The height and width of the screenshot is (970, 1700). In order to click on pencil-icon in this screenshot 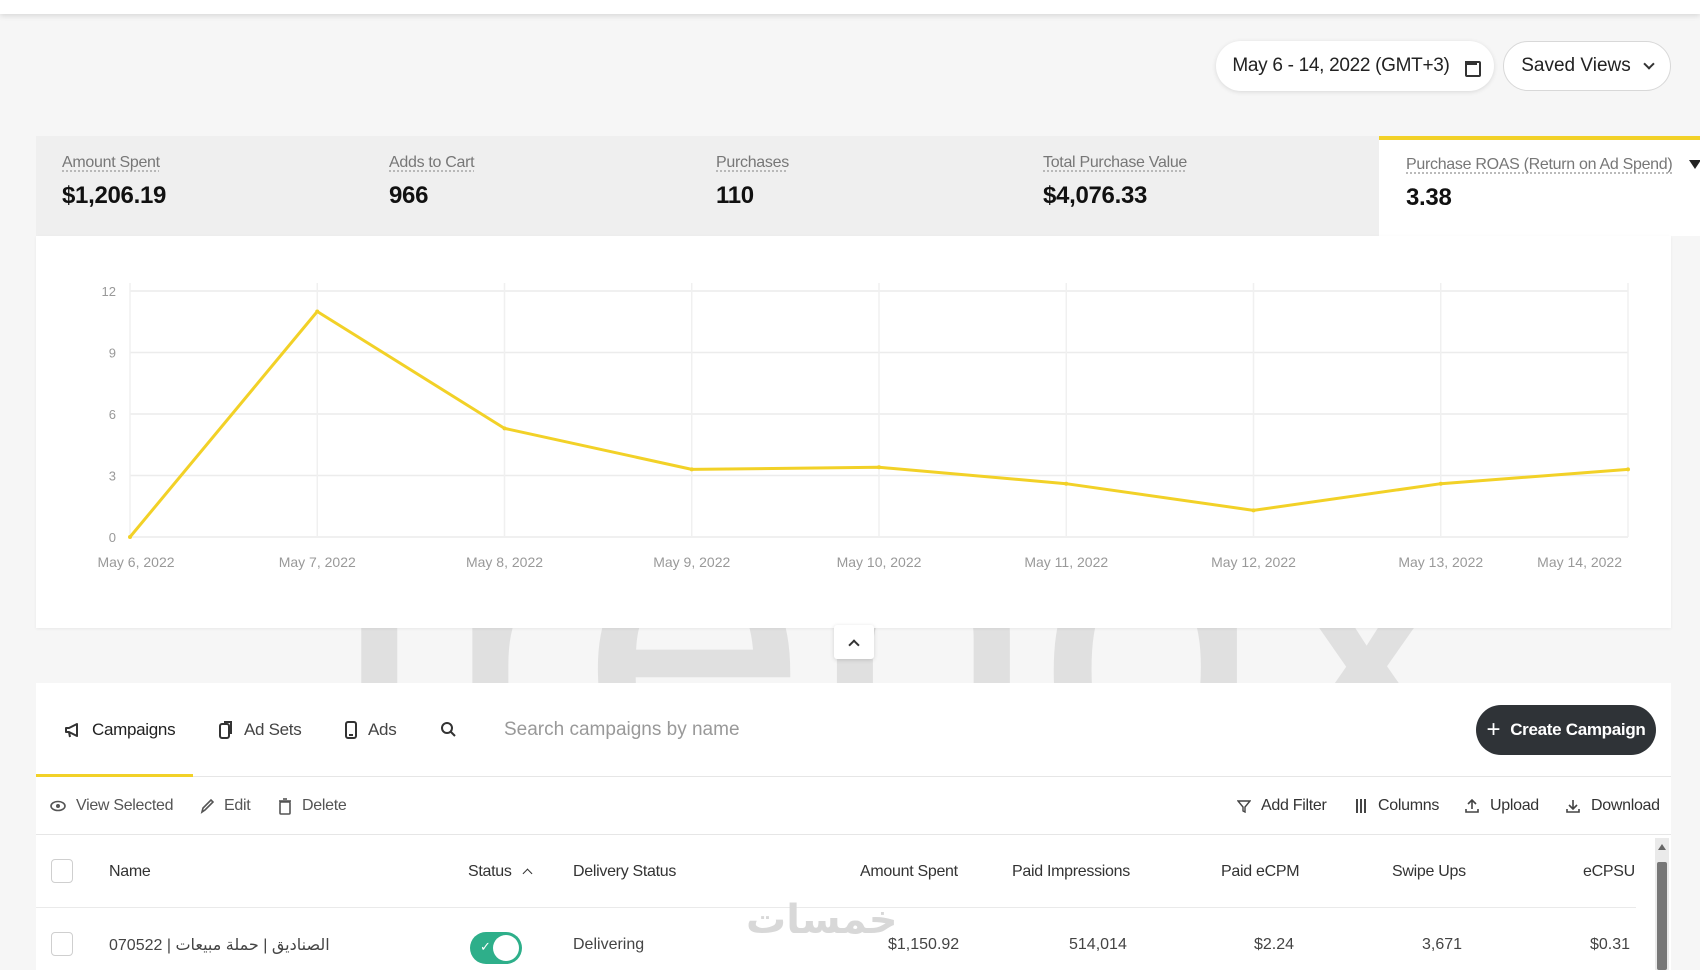, I will do `click(207, 806)`.